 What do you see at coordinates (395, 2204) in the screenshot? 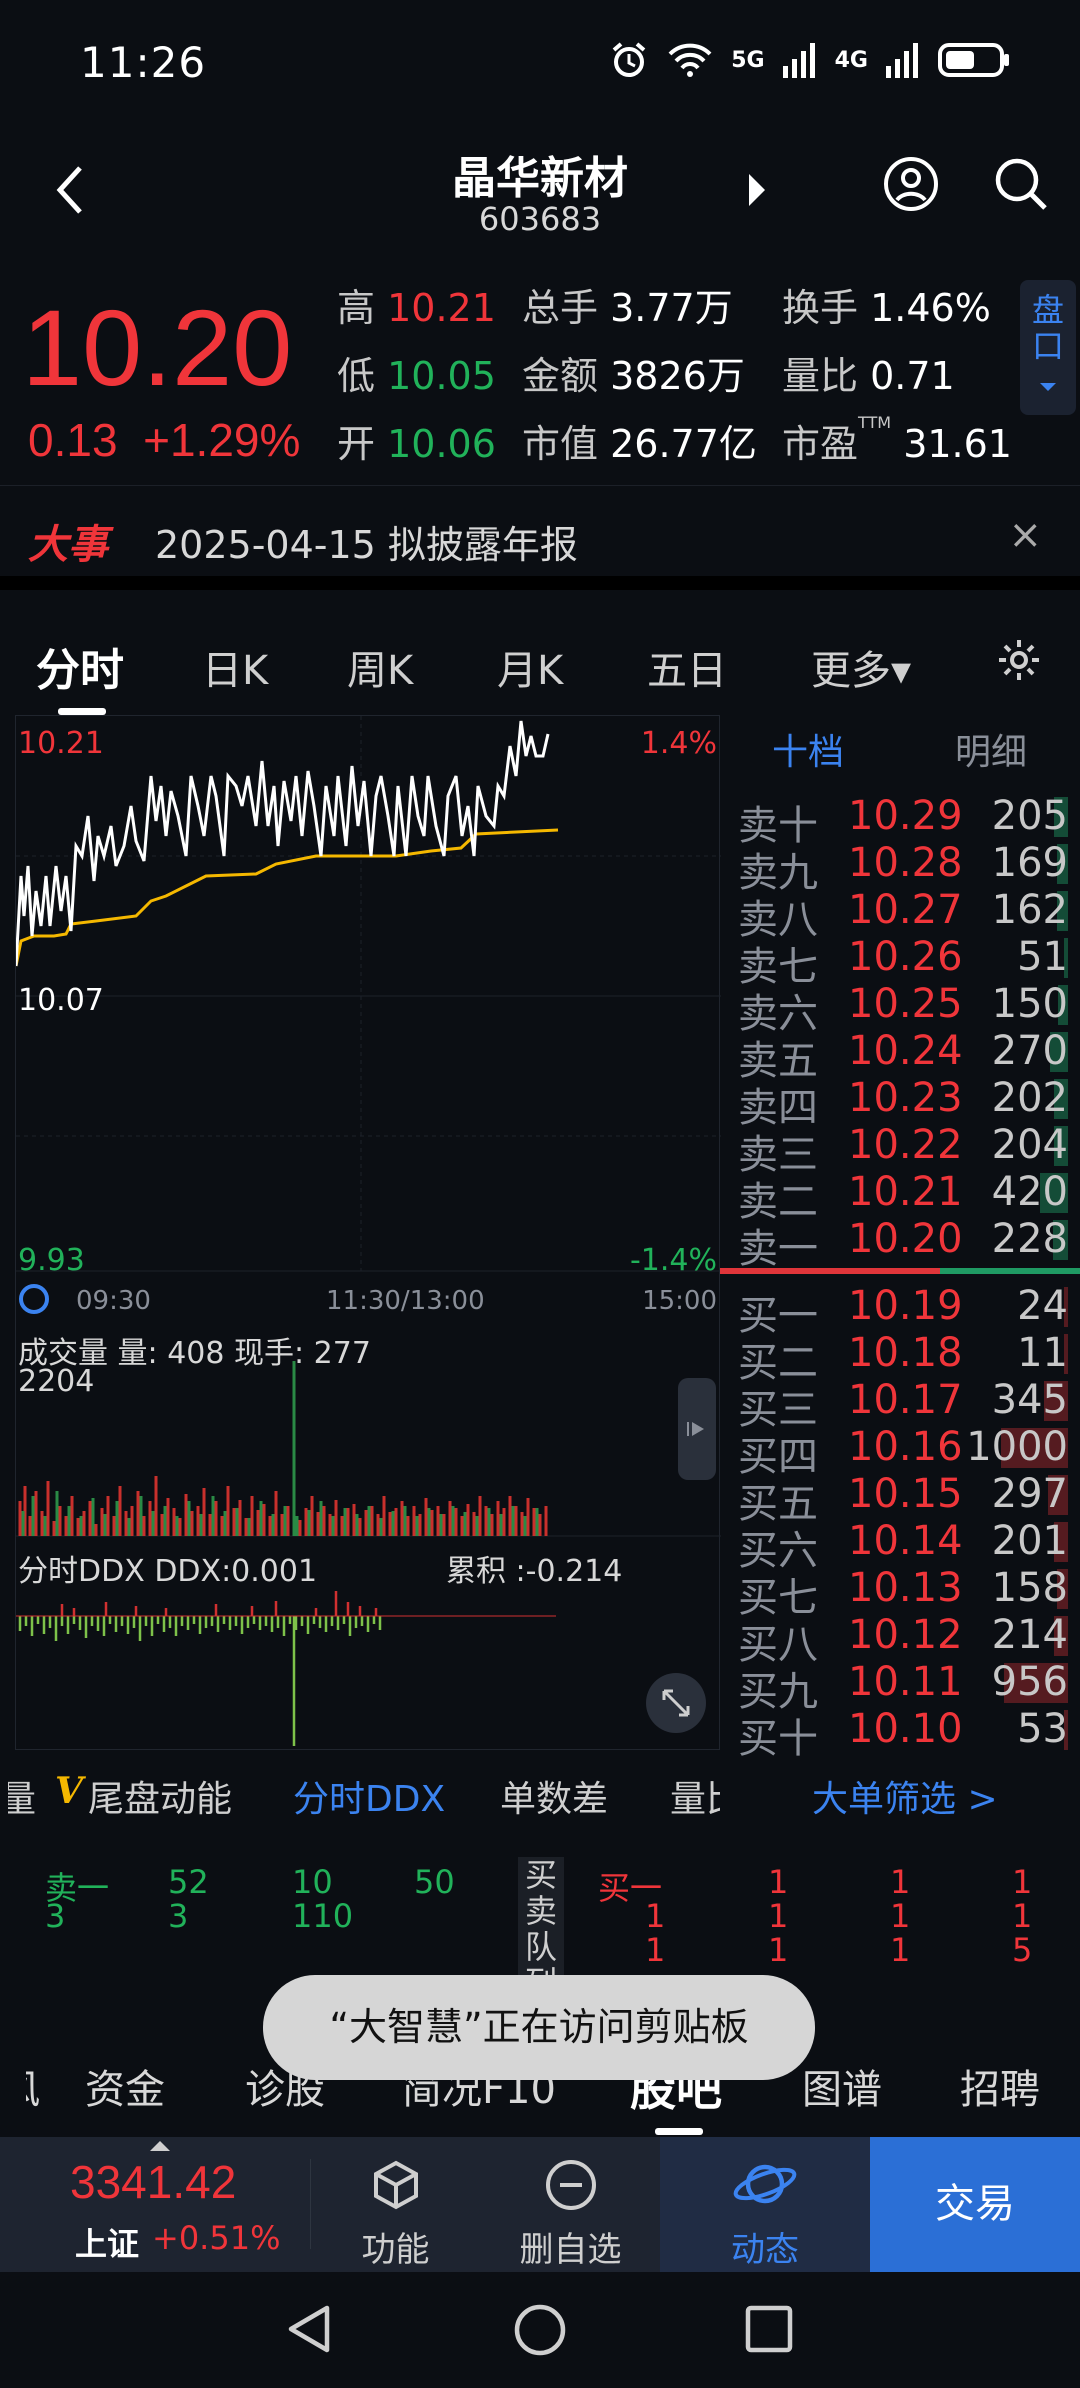
I see `nav-function: 功能` at bounding box center [395, 2204].